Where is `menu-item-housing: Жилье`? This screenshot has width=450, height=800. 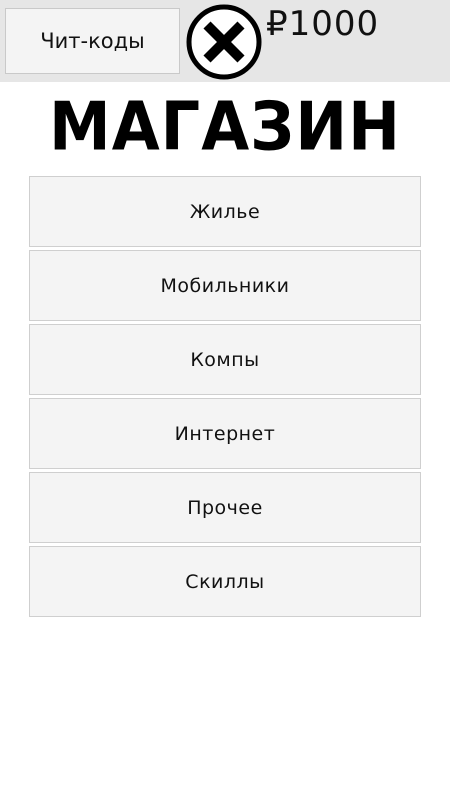 menu-item-housing: Жилье is located at coordinates (225, 211).